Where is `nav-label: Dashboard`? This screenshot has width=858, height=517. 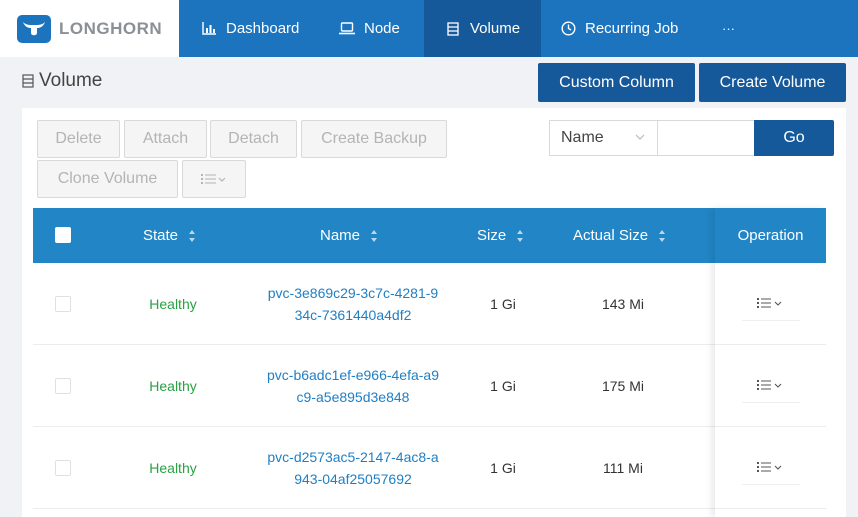
nav-label: Dashboard is located at coordinates (263, 28).